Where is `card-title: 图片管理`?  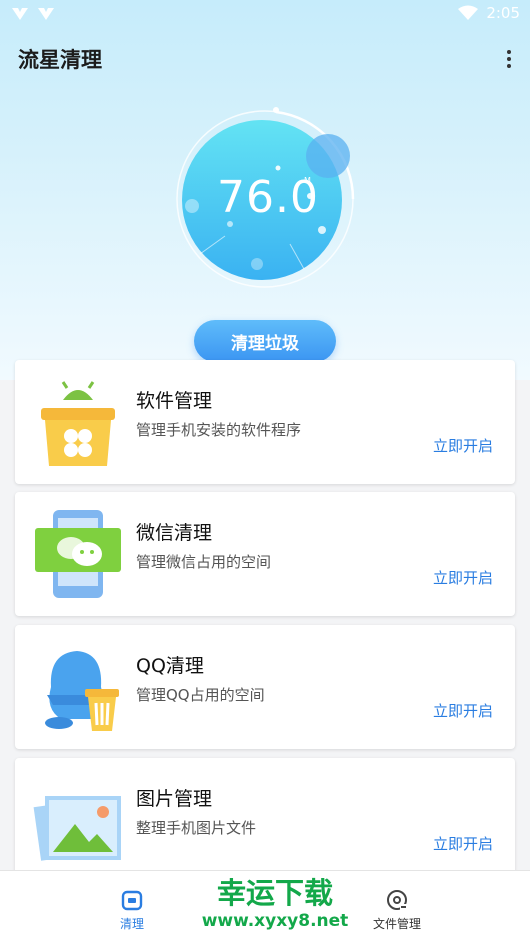 card-title: 图片管理 is located at coordinates (174, 799).